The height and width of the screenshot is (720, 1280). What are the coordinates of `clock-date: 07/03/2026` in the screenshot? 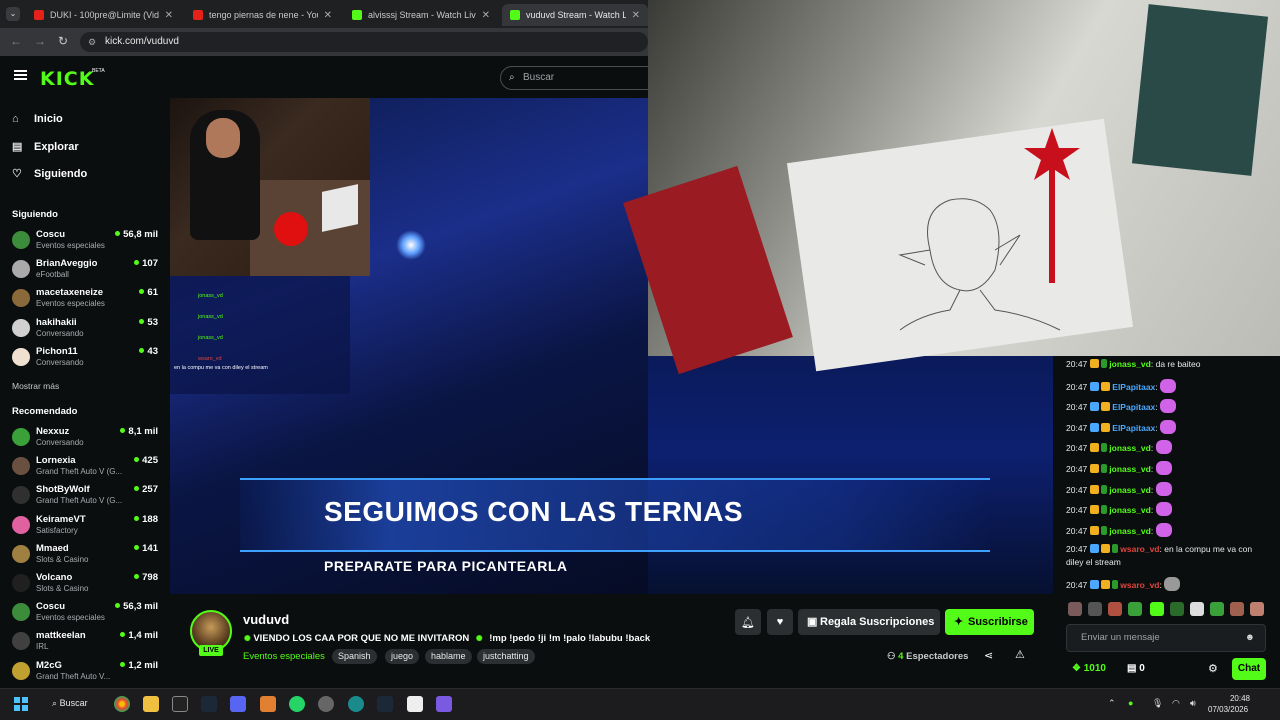 It's located at (1228, 709).